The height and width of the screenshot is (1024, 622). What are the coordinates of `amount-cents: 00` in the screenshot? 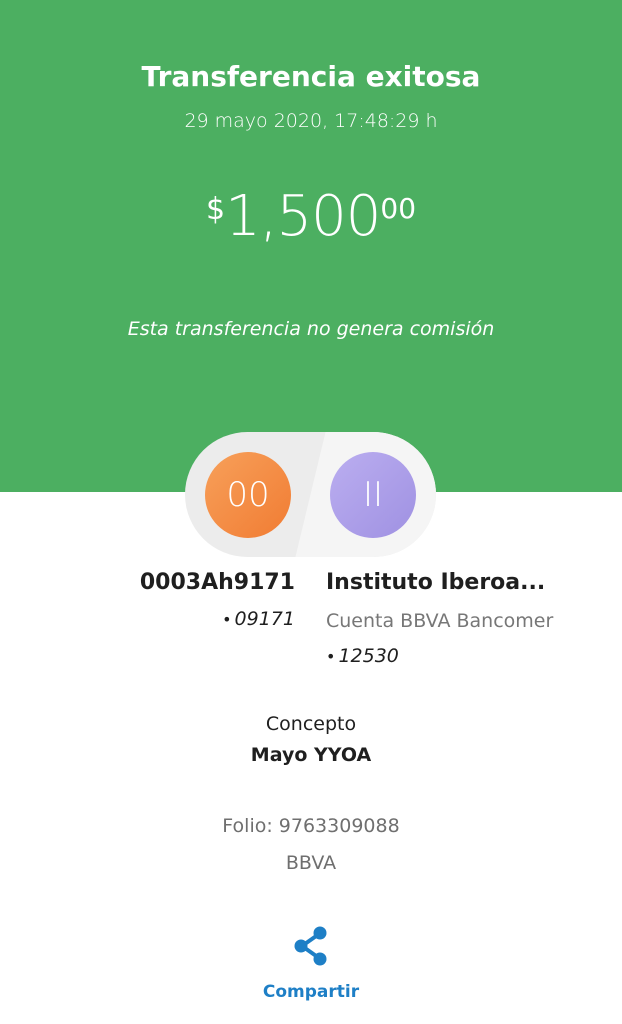 It's located at (398, 208).